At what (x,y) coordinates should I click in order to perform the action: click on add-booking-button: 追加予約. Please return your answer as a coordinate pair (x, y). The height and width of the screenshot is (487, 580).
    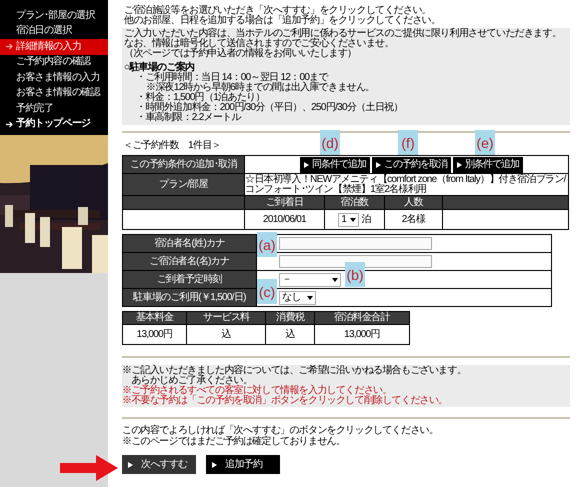
    Looking at the image, I should click on (243, 464).